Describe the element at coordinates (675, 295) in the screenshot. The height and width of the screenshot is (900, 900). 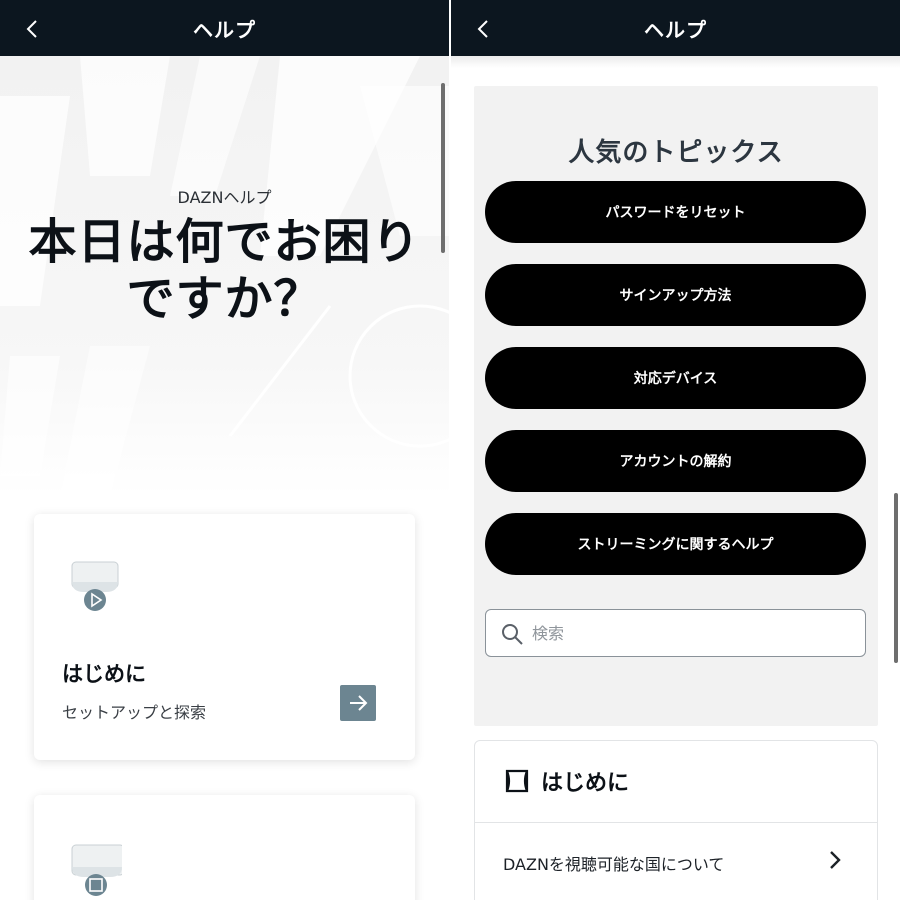
I see `topic-button-signup: サインアップ方法` at that location.